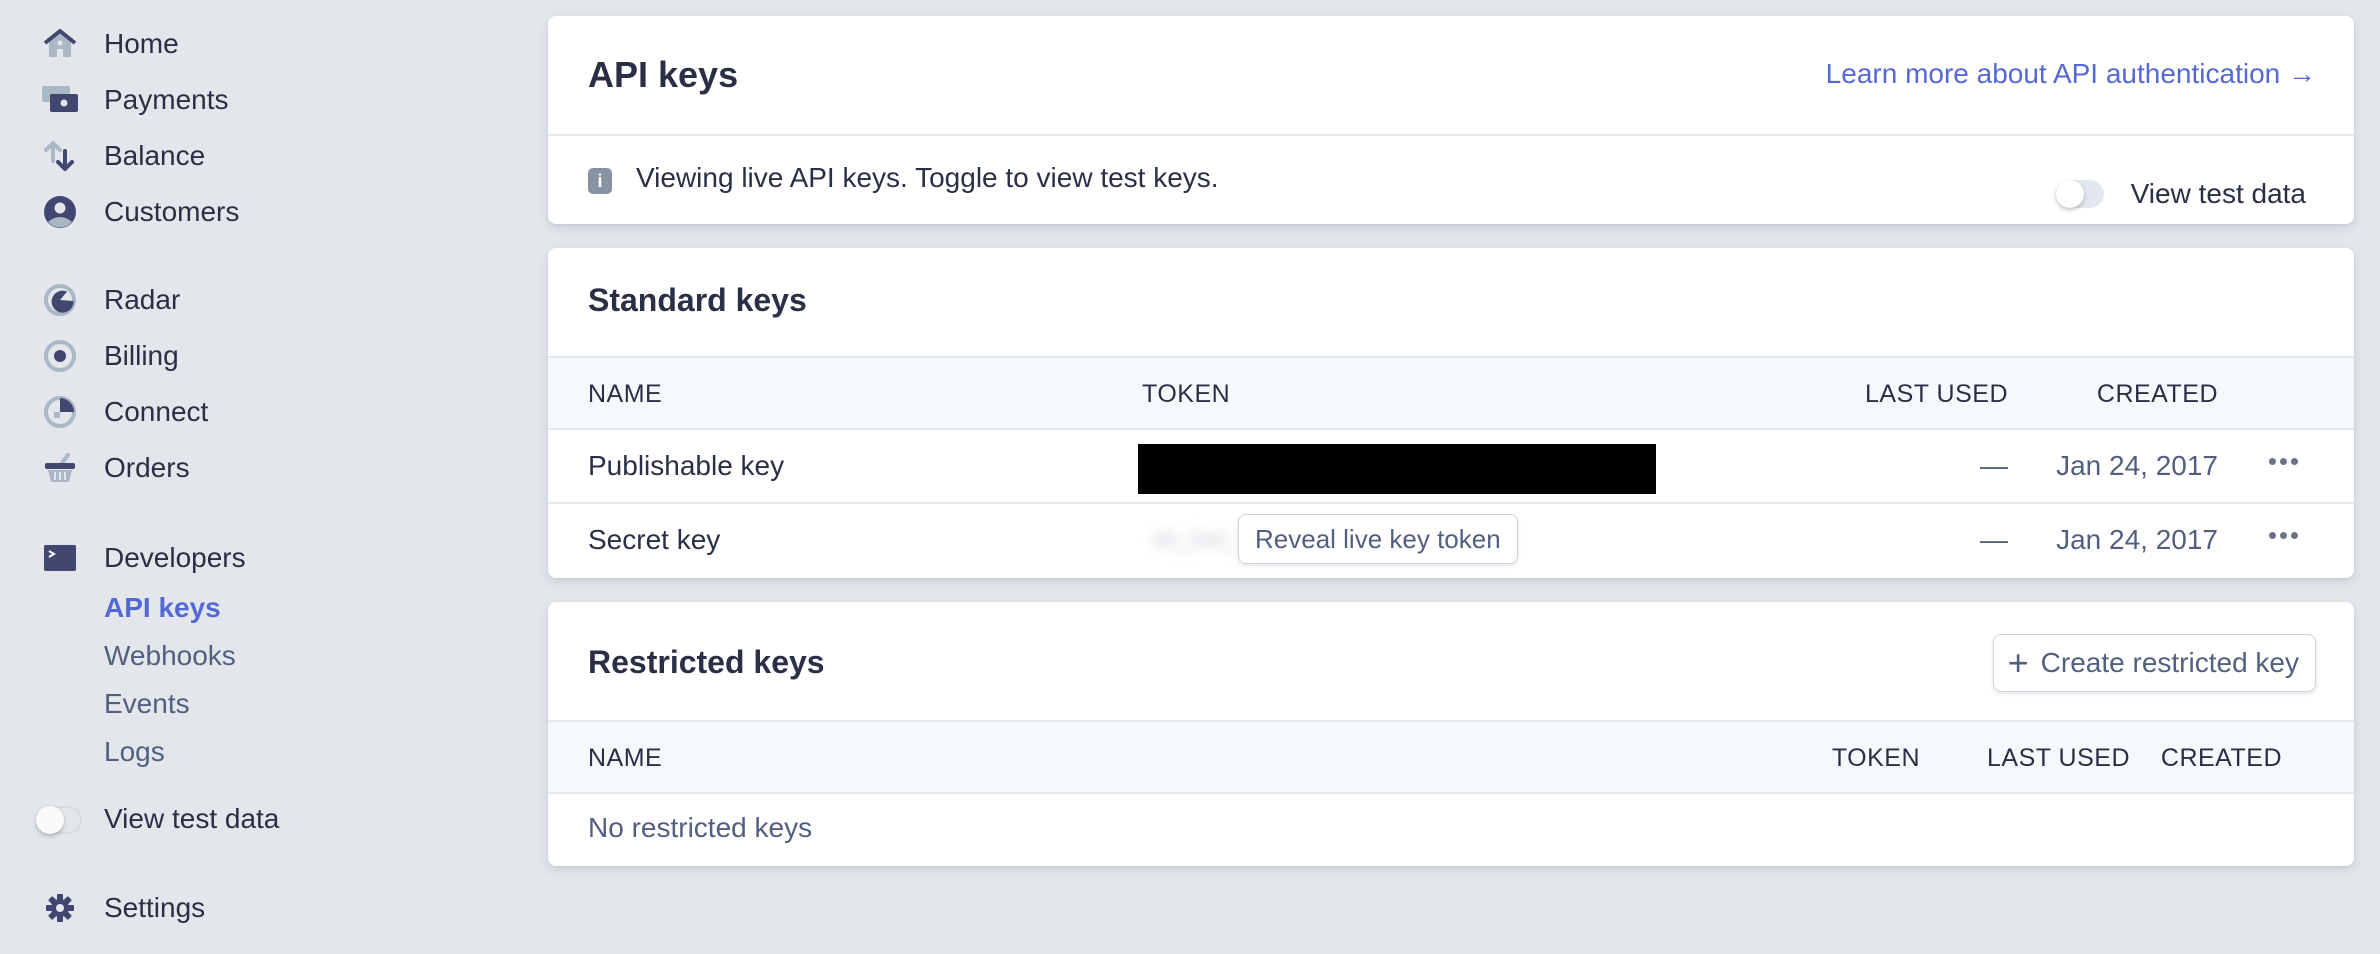  What do you see at coordinates (141, 355) in the screenshot?
I see `sidebar-item-label: Billing` at bounding box center [141, 355].